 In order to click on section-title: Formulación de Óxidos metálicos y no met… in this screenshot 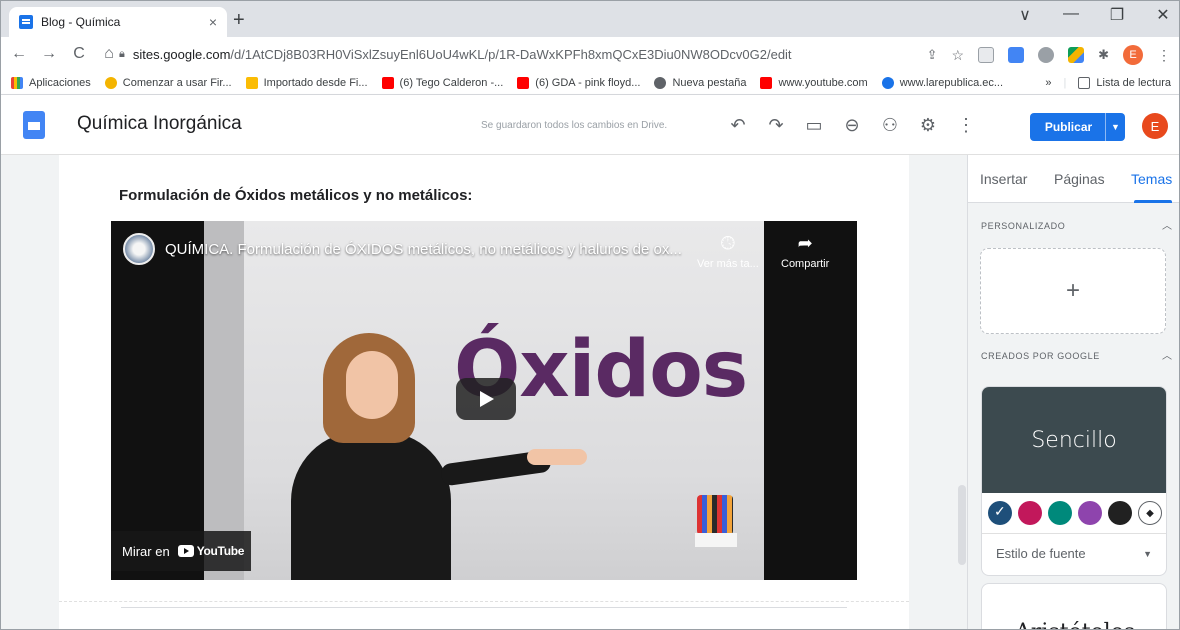, I will do `click(295, 195)`.